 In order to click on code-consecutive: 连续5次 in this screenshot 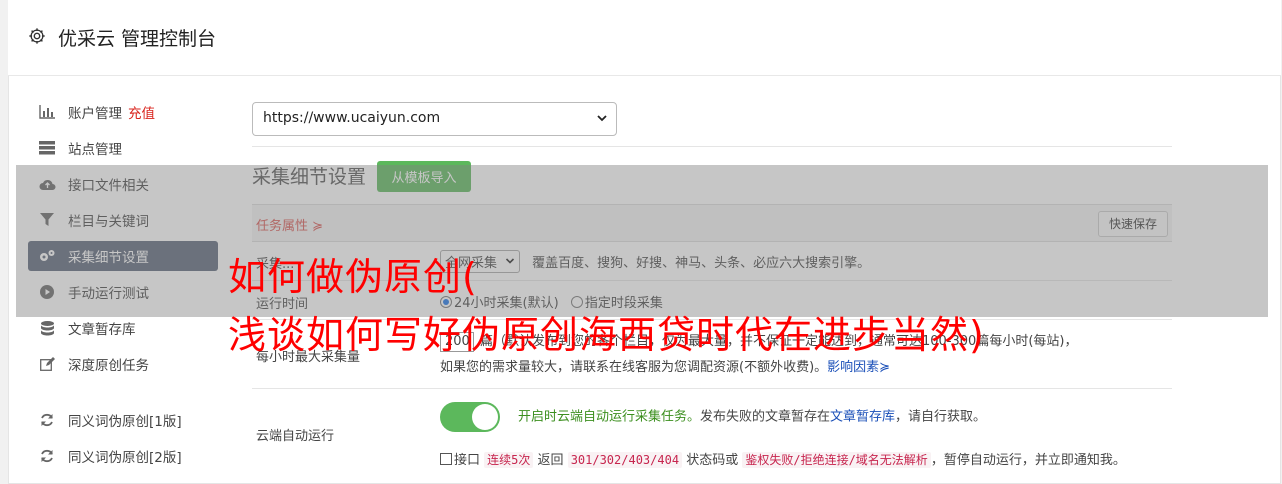, I will do `click(509, 460)`.